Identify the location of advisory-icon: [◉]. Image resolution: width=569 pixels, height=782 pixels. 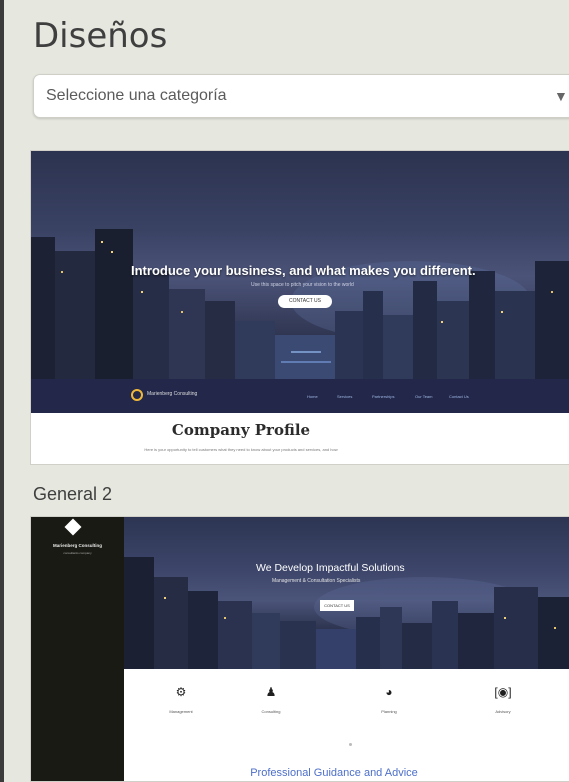
(503, 692).